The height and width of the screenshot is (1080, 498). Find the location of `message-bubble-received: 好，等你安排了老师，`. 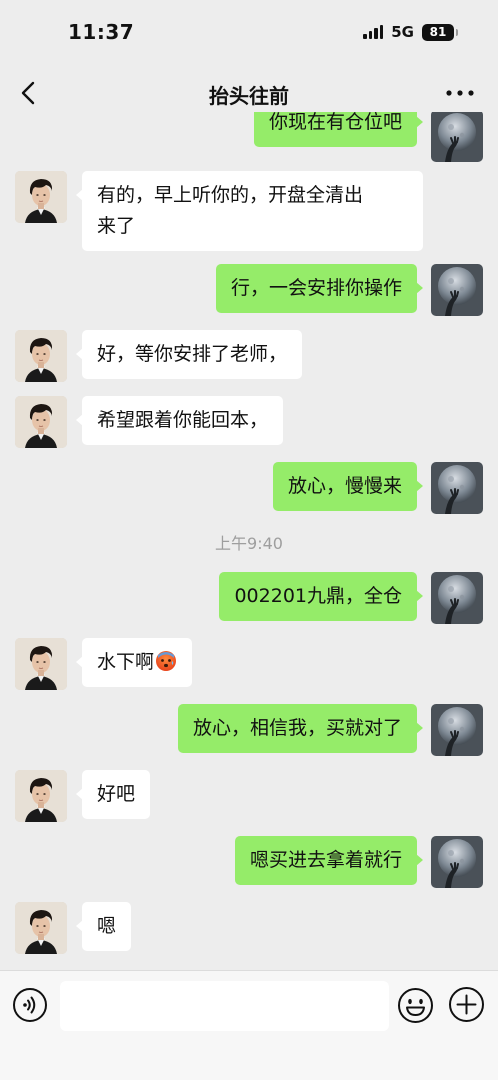

message-bubble-received: 好，等你安排了老师， is located at coordinates (189, 354).